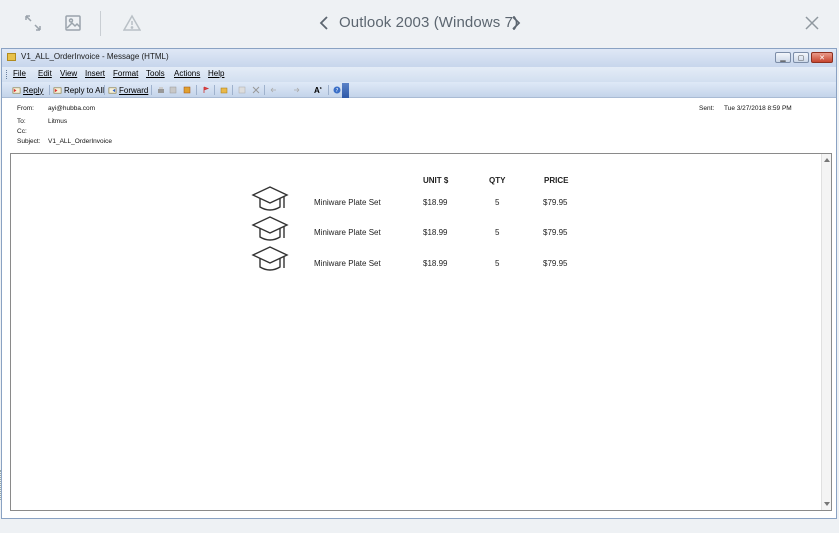  What do you see at coordinates (25, 108) in the screenshot?
I see `from-label: From:` at bounding box center [25, 108].